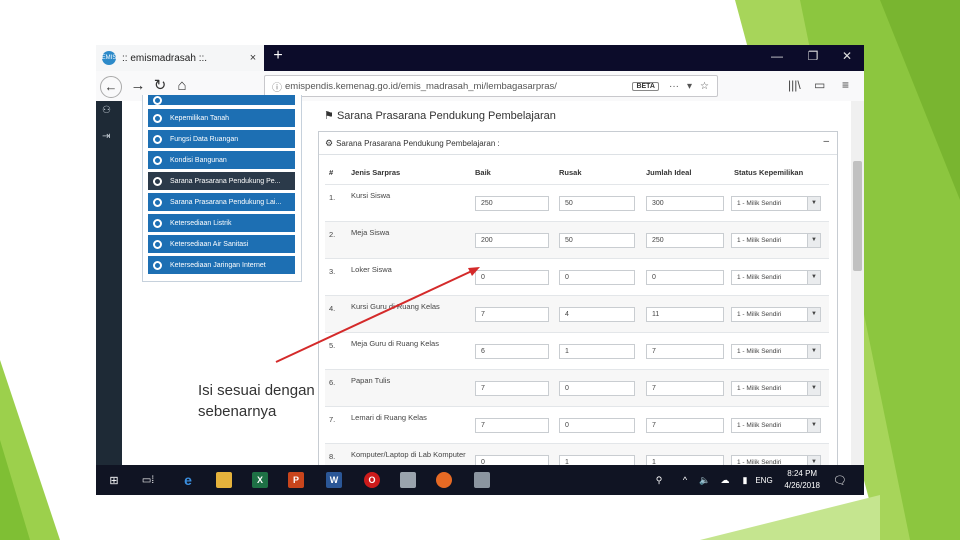 The width and height of the screenshot is (960, 540). I want to click on page-scrollbar, so click(857, 283).